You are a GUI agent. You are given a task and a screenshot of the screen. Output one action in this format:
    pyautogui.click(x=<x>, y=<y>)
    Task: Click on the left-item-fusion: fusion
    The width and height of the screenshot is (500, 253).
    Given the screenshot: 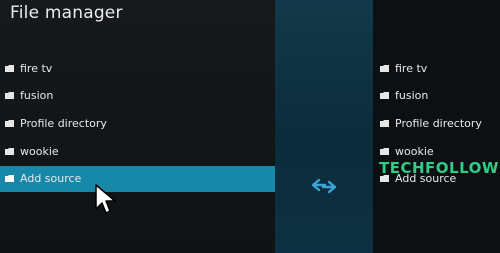 What is the action you would take?
    pyautogui.click(x=137, y=96)
    